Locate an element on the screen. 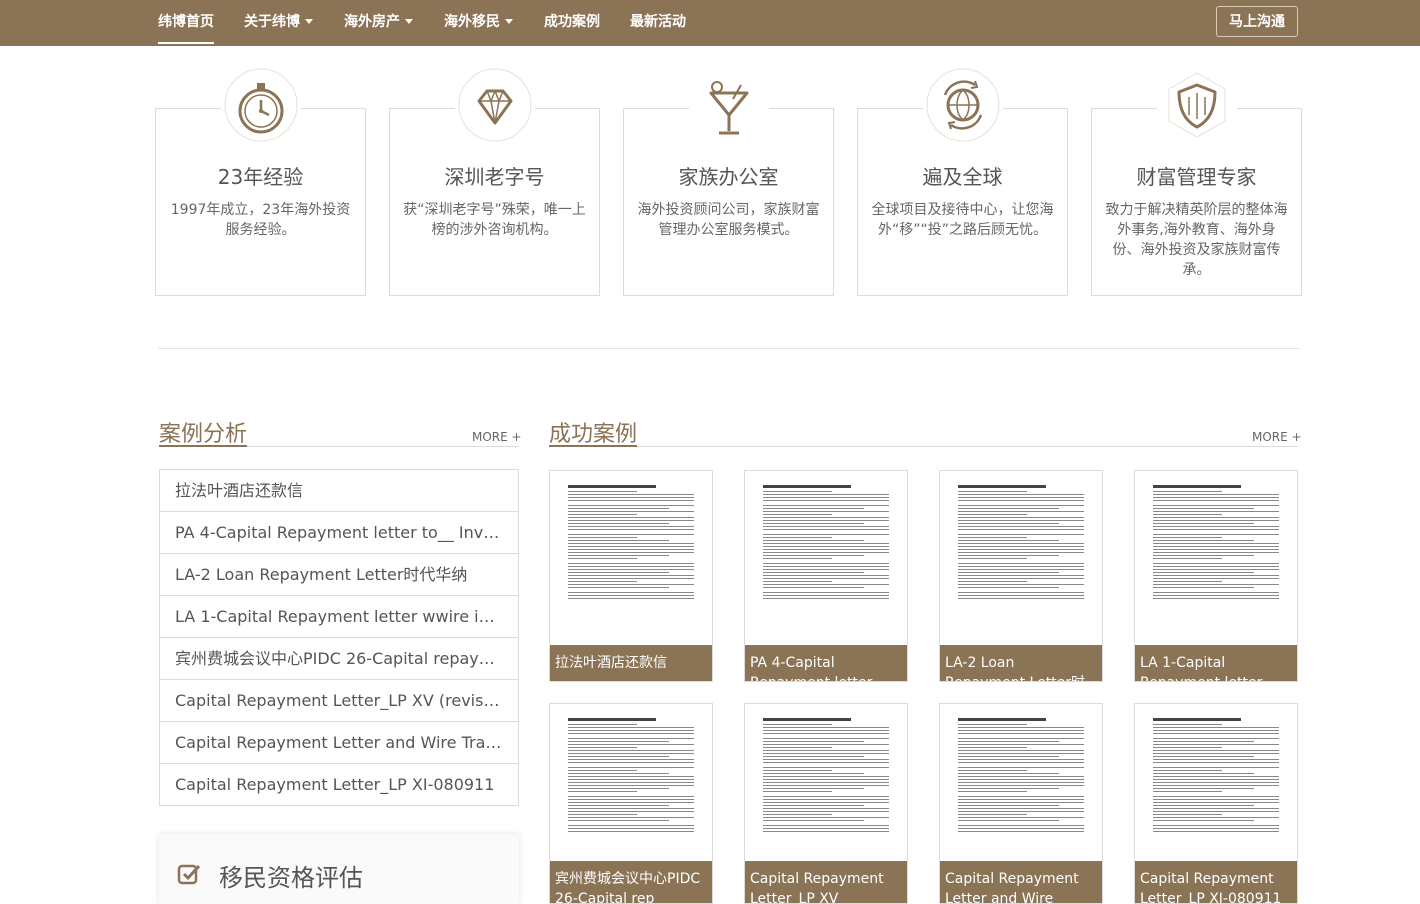 Image resolution: width=1420 pixels, height=904 pixels. section-divider is located at coordinates (729, 348).